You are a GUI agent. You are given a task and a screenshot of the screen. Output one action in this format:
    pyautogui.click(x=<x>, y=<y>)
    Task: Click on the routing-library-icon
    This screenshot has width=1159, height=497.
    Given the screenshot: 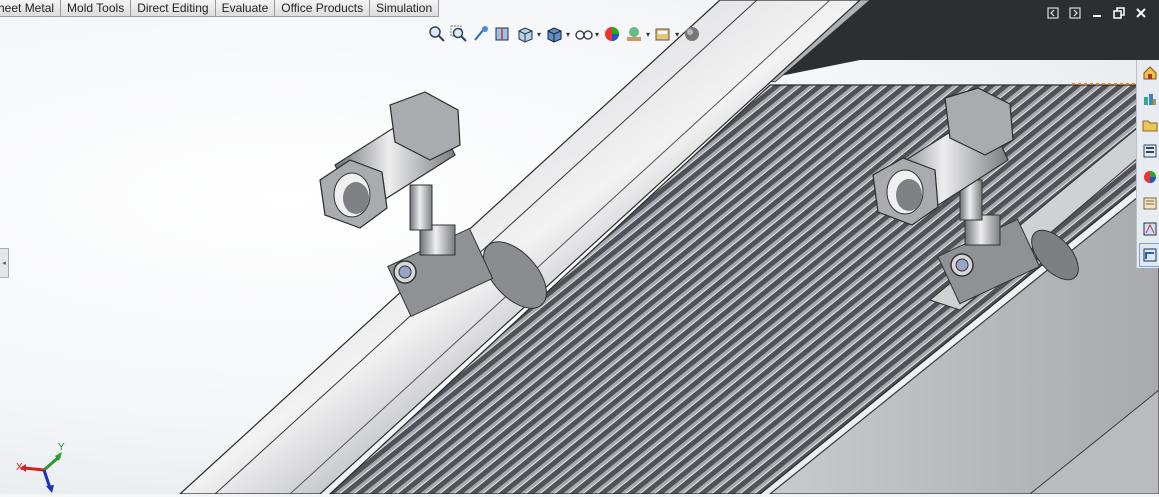 What is the action you would take?
    pyautogui.click(x=1149, y=255)
    